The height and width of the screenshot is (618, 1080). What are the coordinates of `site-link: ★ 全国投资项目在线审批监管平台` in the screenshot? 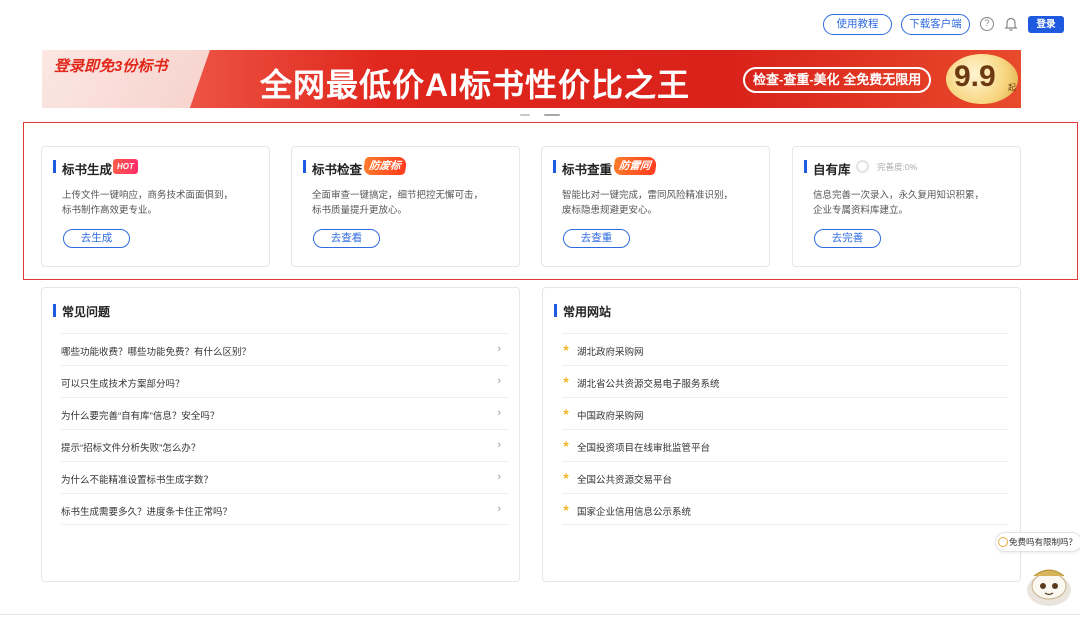 It's located at (785, 445).